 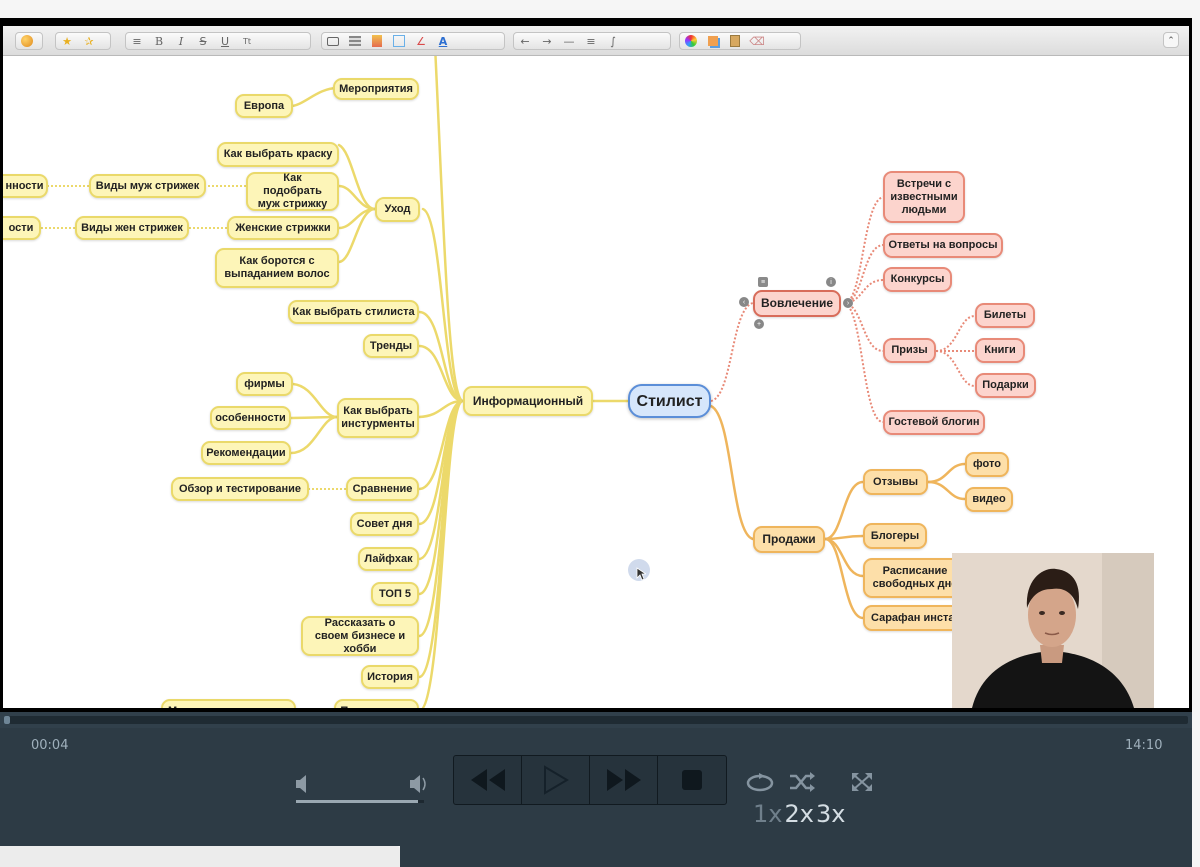 What do you see at coordinates (767, 814) in the screenshot?
I see `speed-1x: 1x` at bounding box center [767, 814].